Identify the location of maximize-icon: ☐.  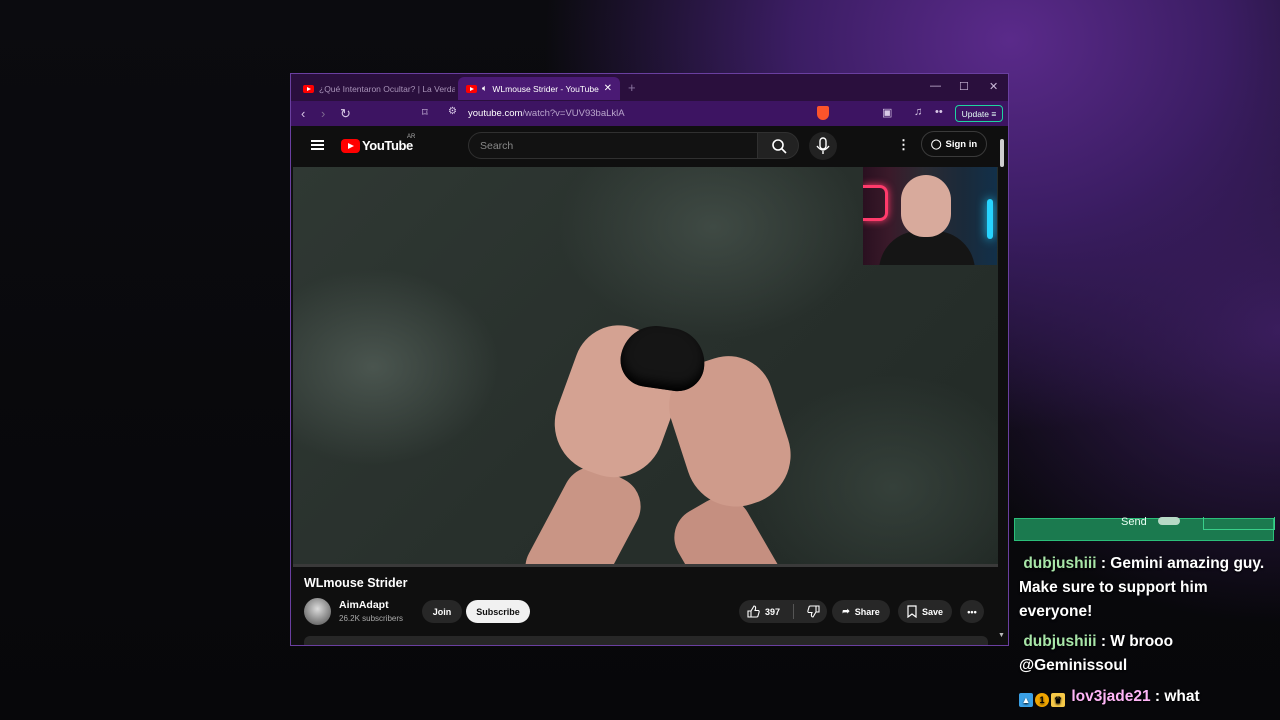
(964, 86).